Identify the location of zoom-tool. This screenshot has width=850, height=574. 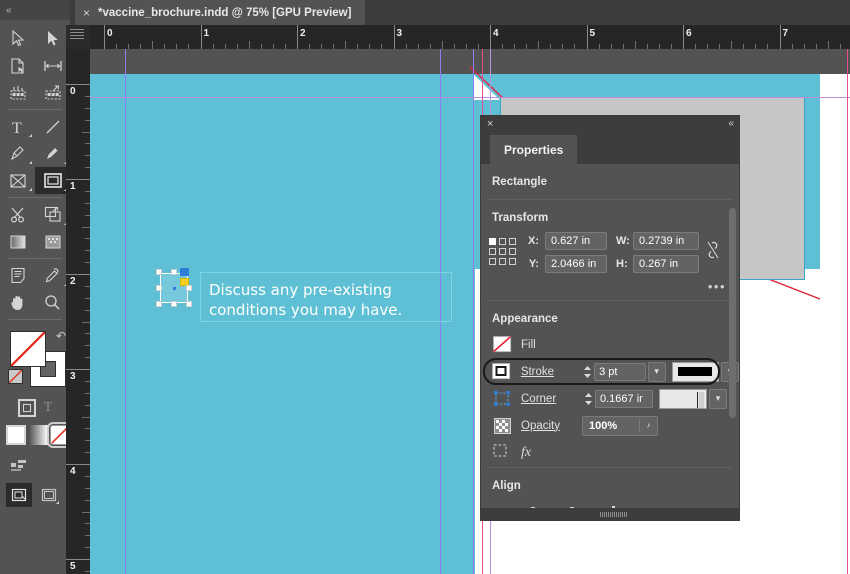
(52, 302).